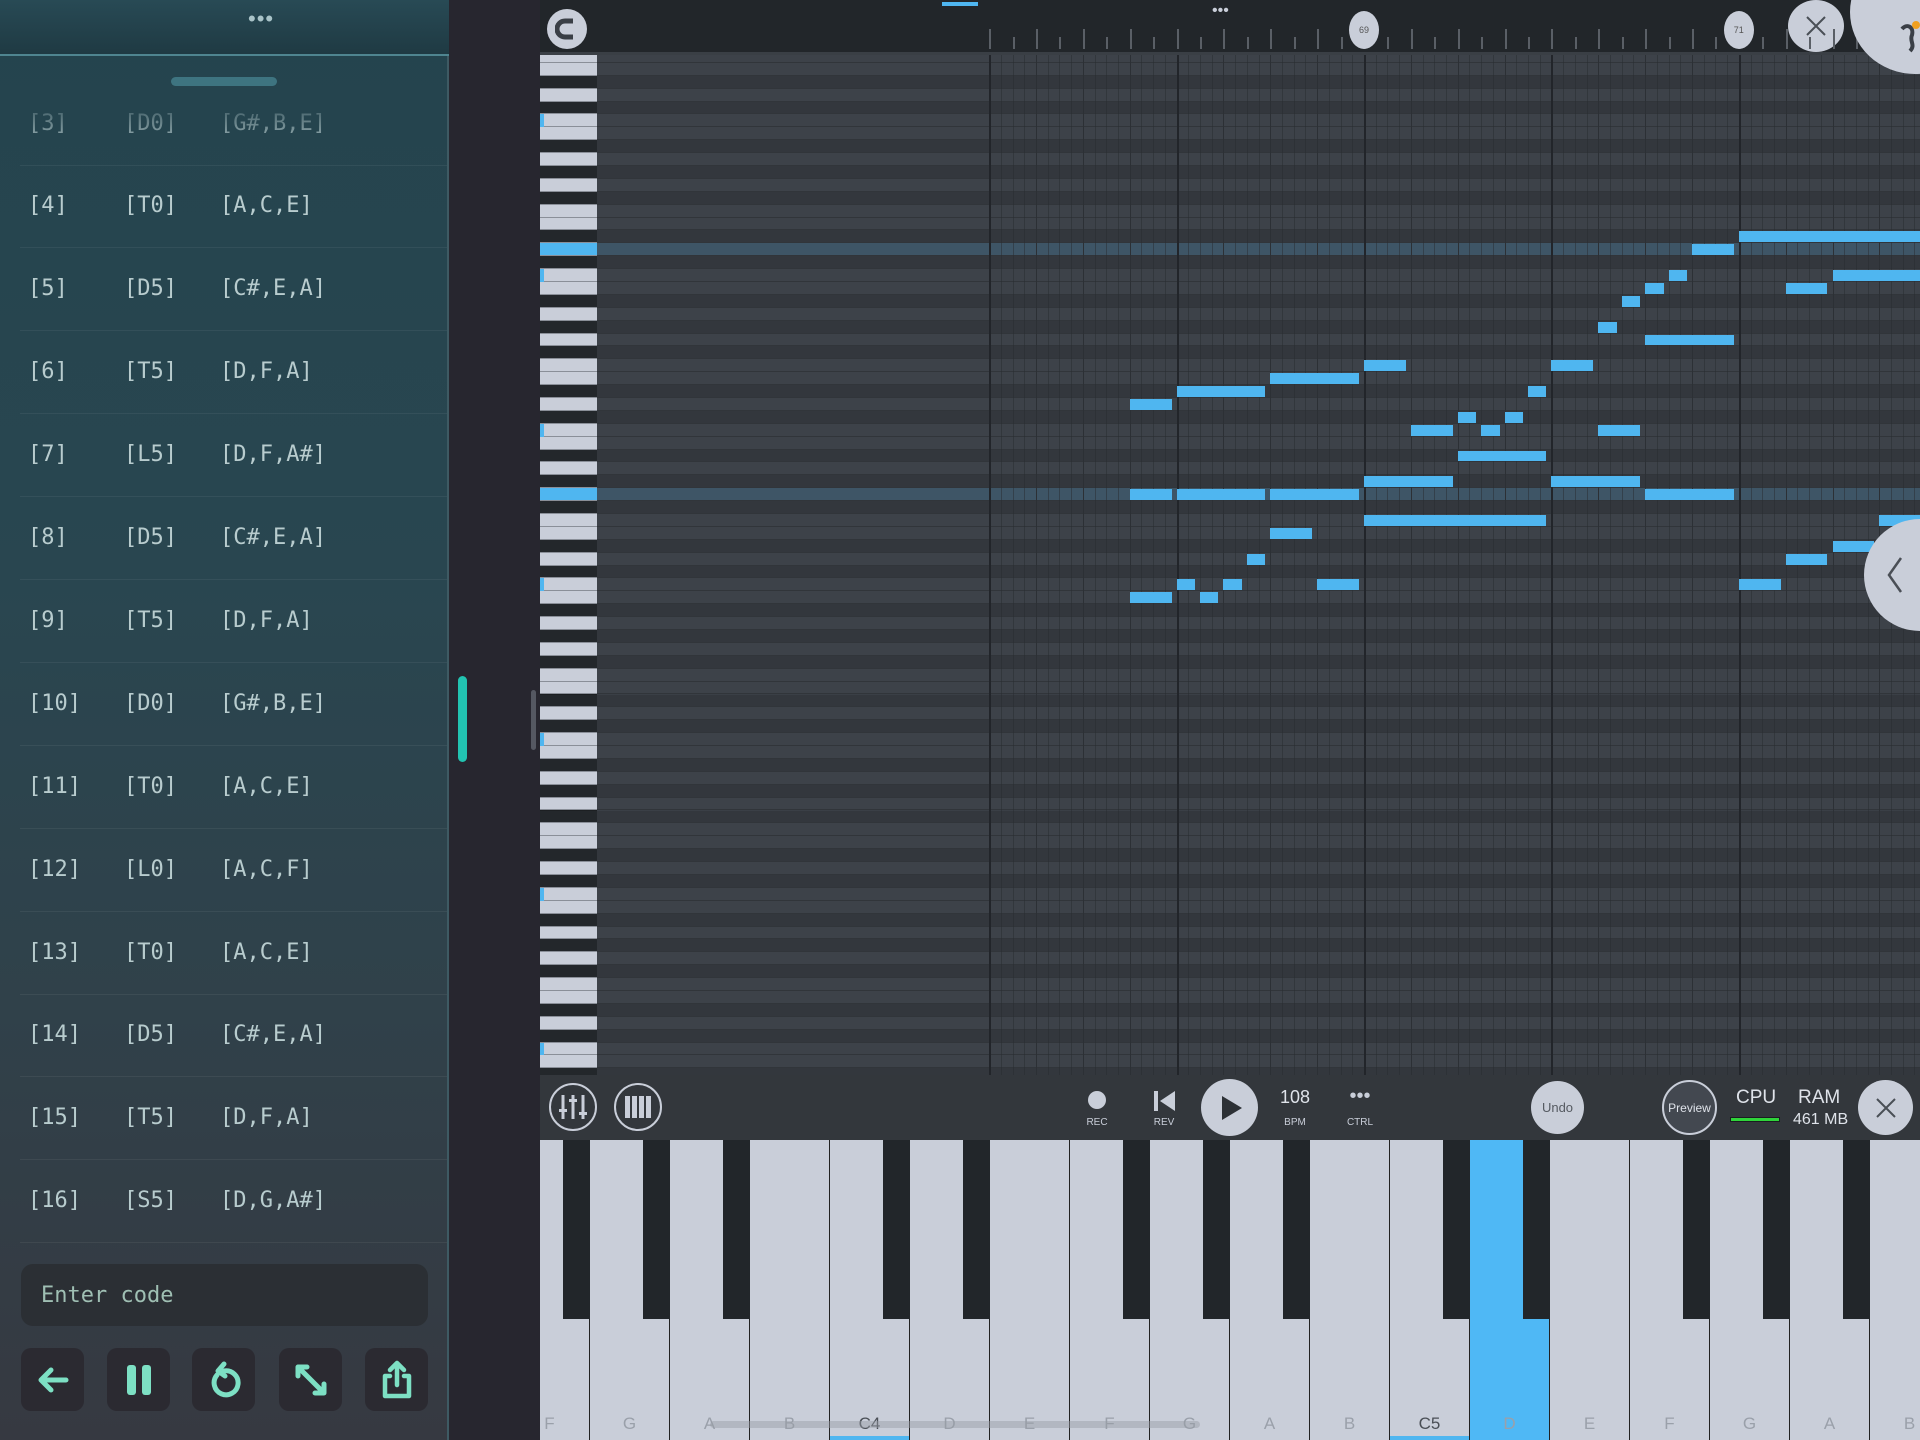 This screenshot has height=1440, width=1920. I want to click on tempo-value: 108, so click(1295, 1097).